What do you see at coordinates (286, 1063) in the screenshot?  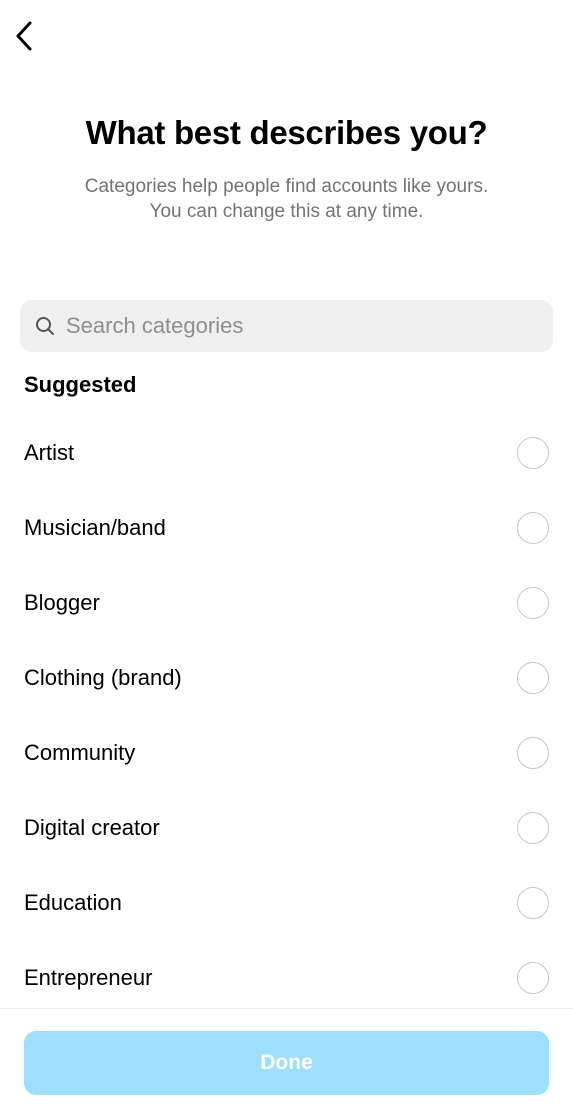 I see `done-button: Done` at bounding box center [286, 1063].